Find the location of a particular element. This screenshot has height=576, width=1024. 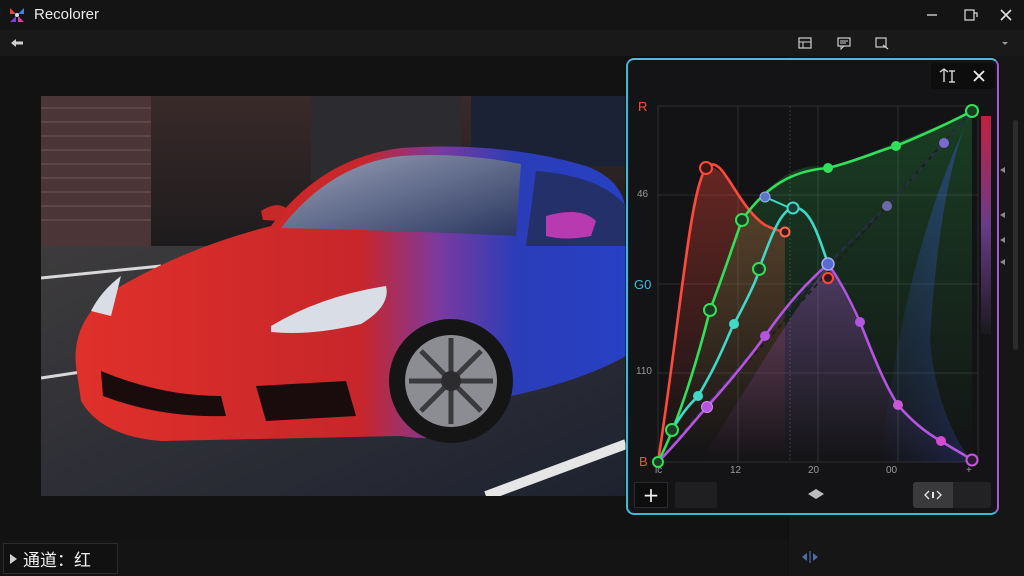

side-ticks is located at coordinates (1002, 216).